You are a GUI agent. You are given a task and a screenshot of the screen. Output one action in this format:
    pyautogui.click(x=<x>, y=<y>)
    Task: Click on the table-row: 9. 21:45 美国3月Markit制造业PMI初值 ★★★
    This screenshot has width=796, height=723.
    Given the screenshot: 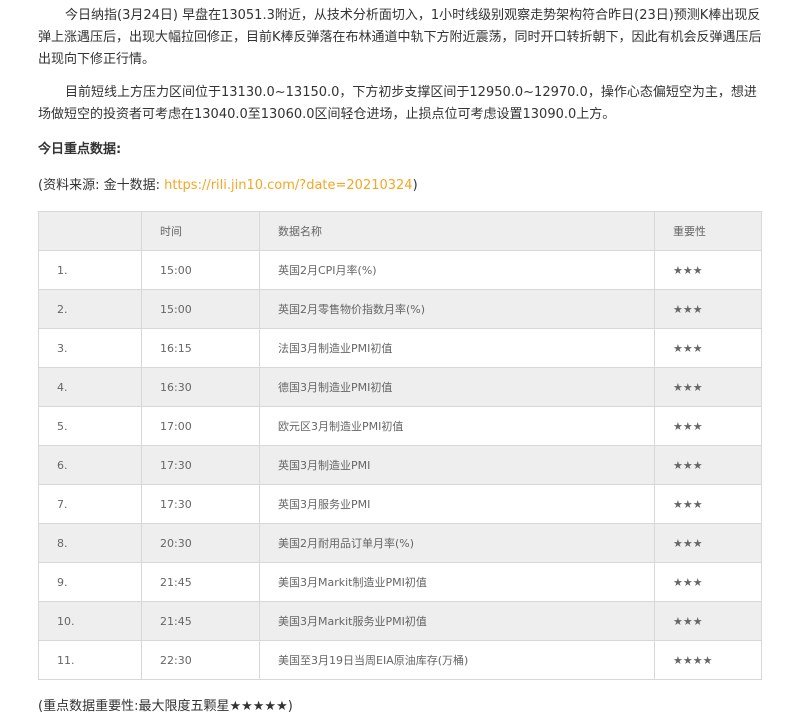 What is the action you would take?
    pyautogui.click(x=400, y=582)
    